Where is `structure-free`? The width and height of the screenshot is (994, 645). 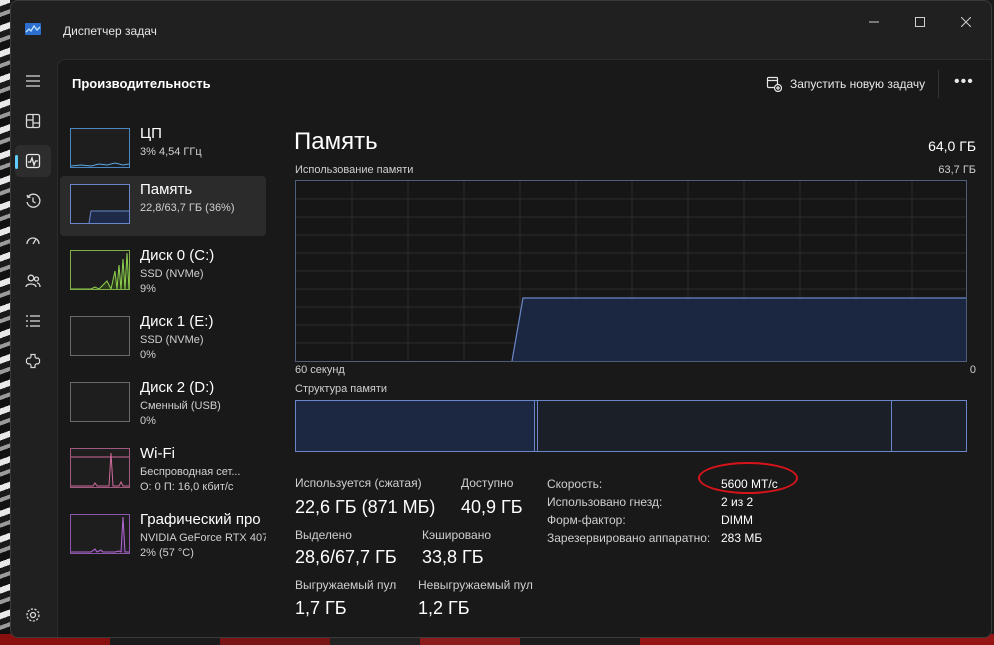 structure-free is located at coordinates (929, 426).